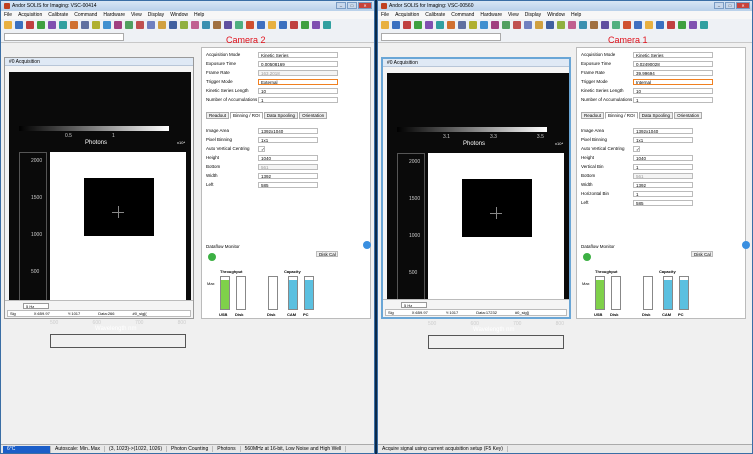  I want to click on tab-readout: Readout, so click(218, 115).